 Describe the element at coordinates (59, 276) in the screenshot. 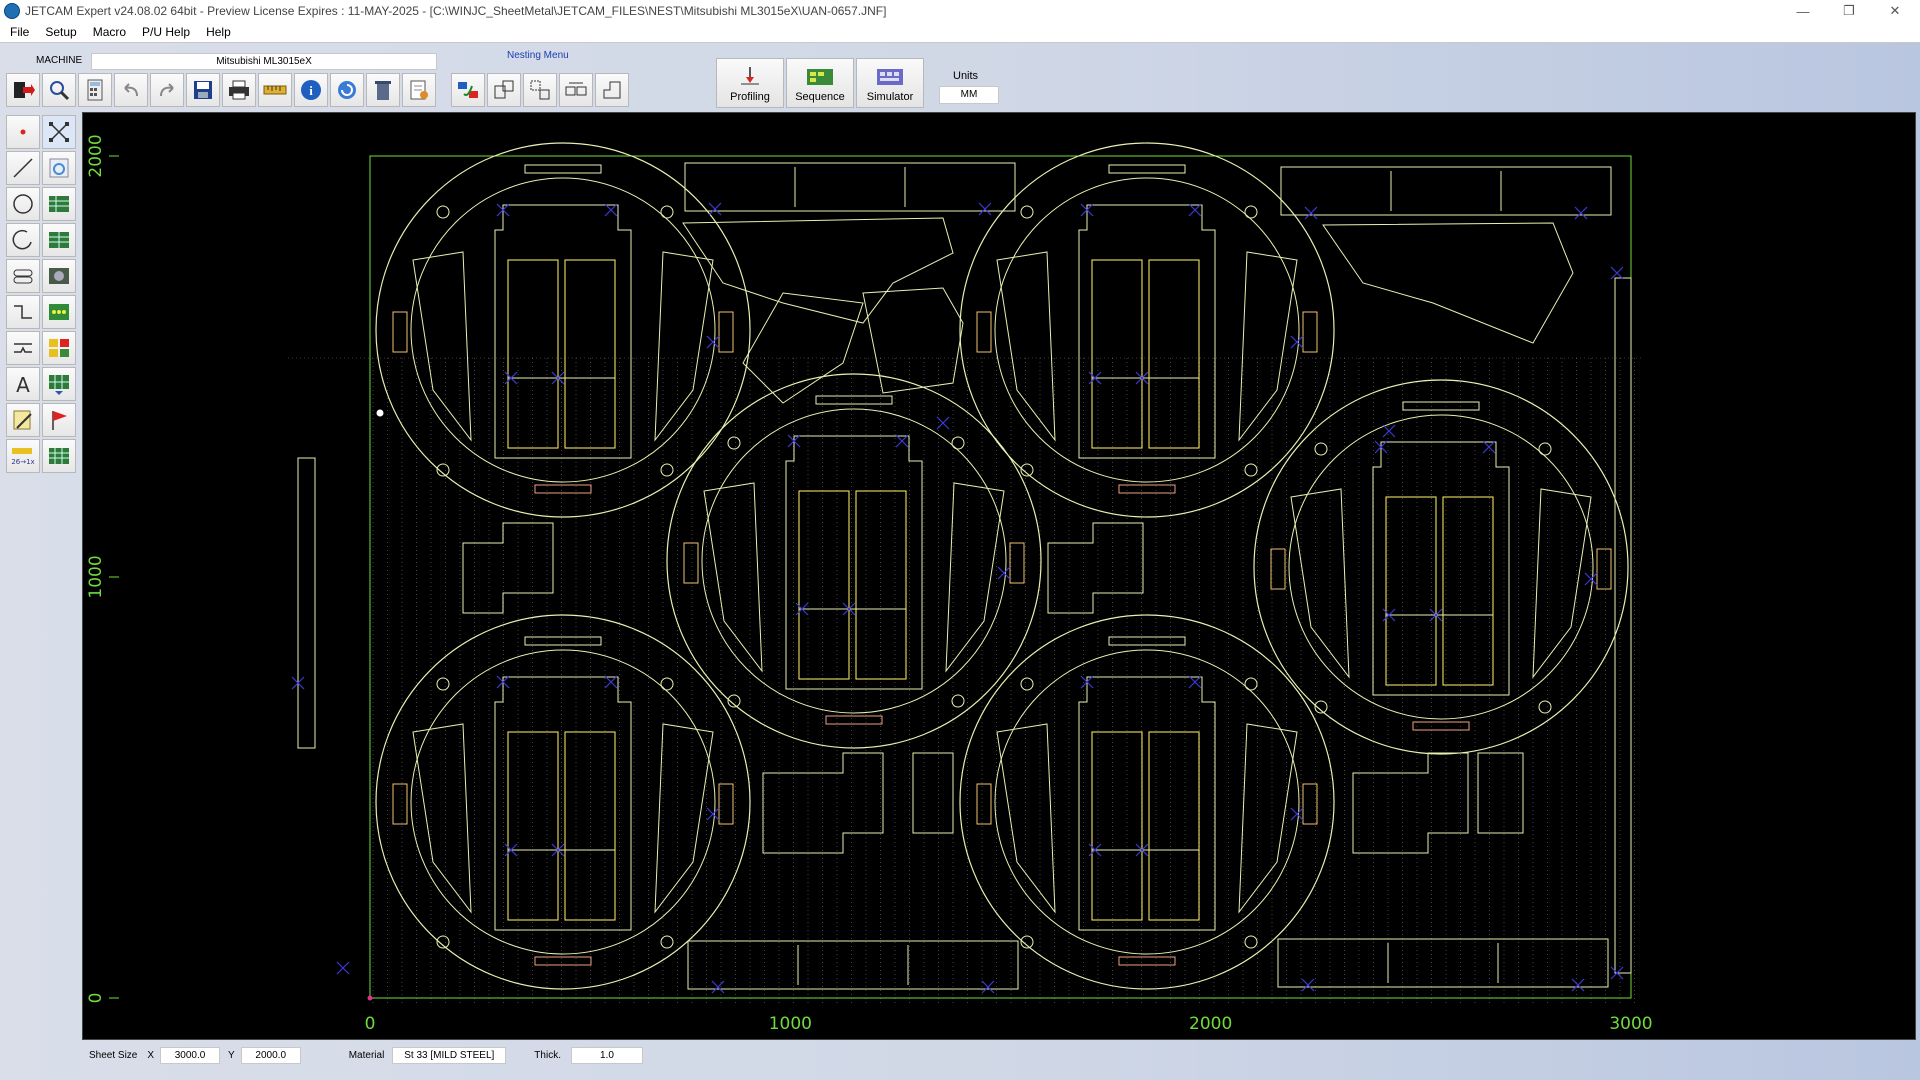

I see `camera-tool` at that location.